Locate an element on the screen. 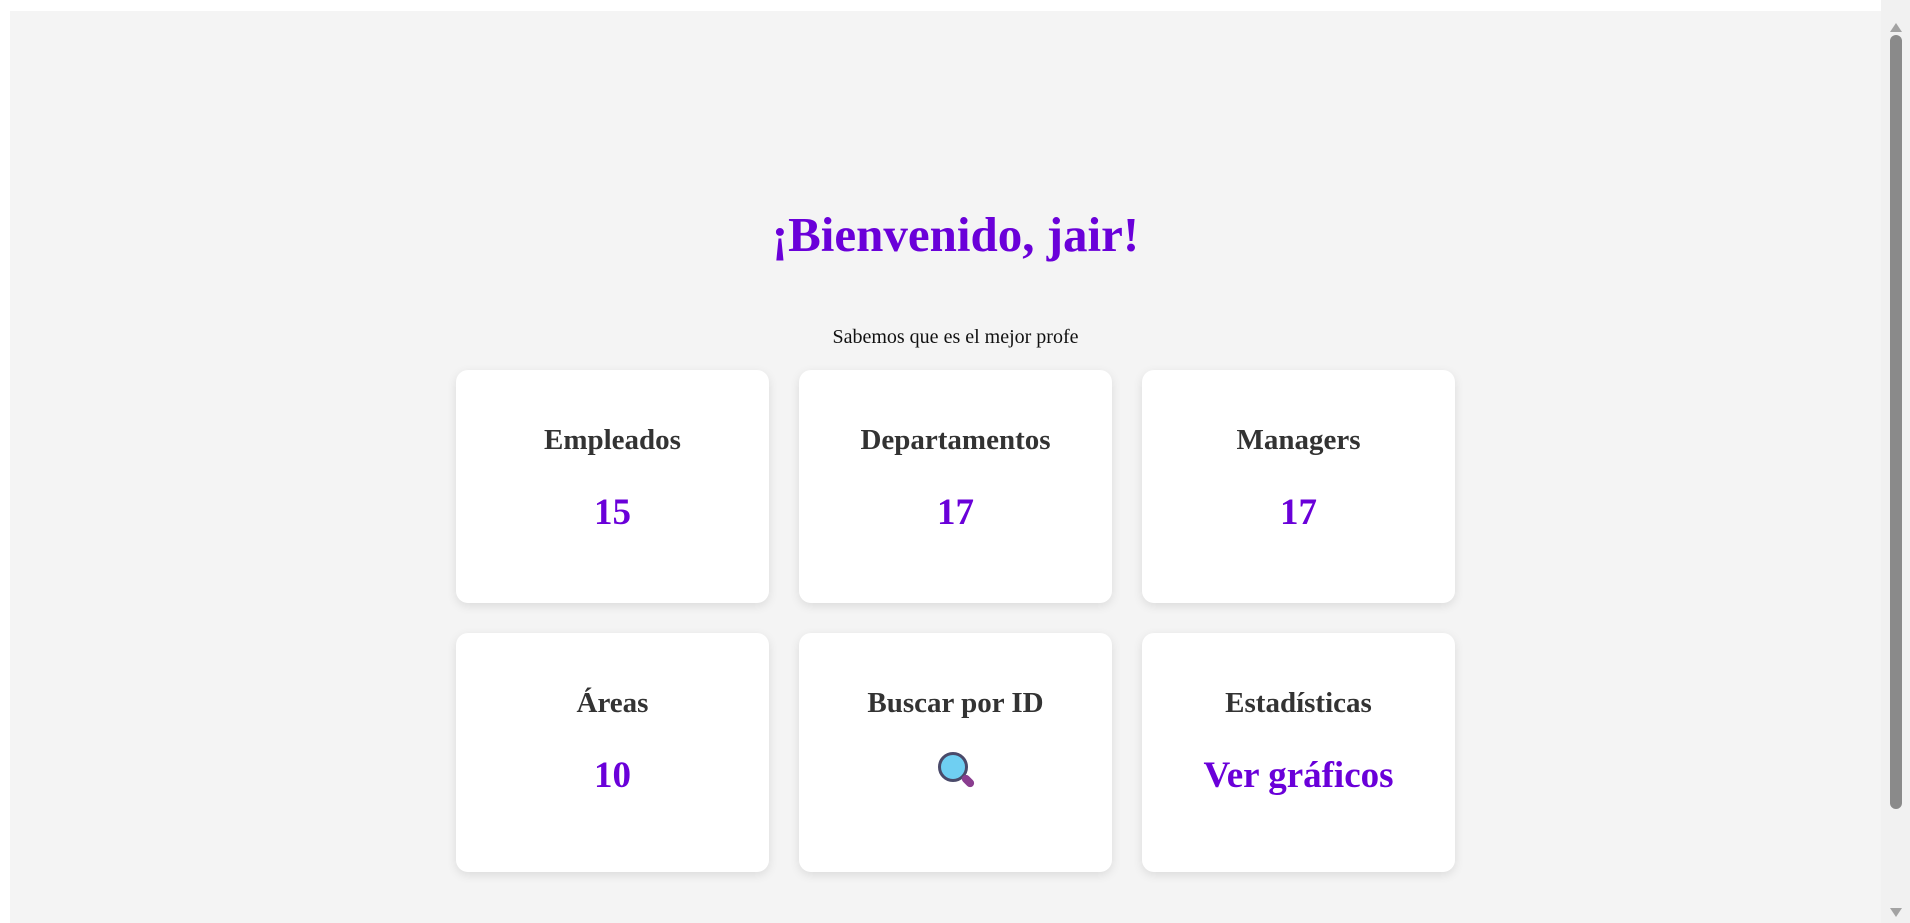  vertical-scrollbar is located at coordinates (1895, 461).